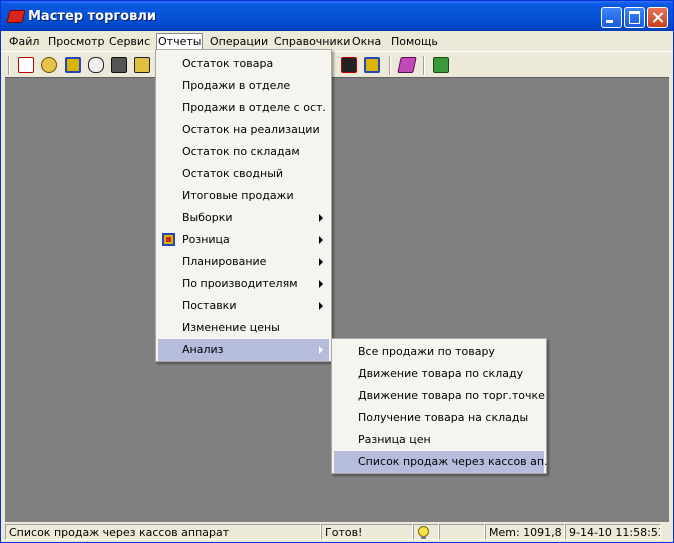 The width and height of the screenshot is (674, 543). What do you see at coordinates (407, 65) in the screenshot?
I see `book-icon` at bounding box center [407, 65].